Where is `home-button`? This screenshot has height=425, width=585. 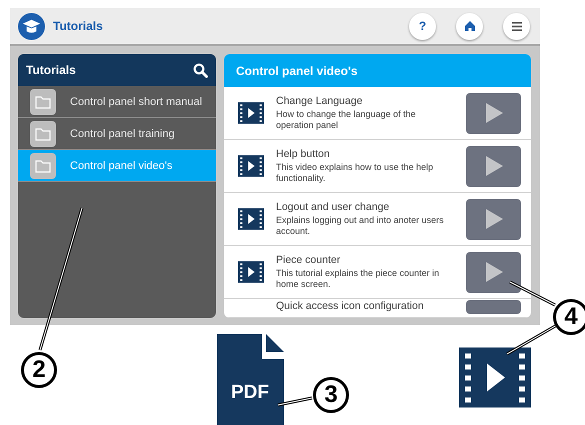 home-button is located at coordinates (469, 26).